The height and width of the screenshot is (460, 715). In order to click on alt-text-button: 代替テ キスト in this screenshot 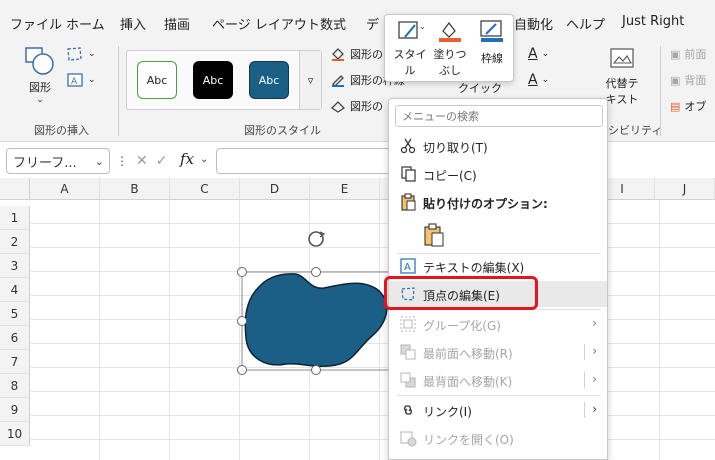, I will do `click(622, 76)`.